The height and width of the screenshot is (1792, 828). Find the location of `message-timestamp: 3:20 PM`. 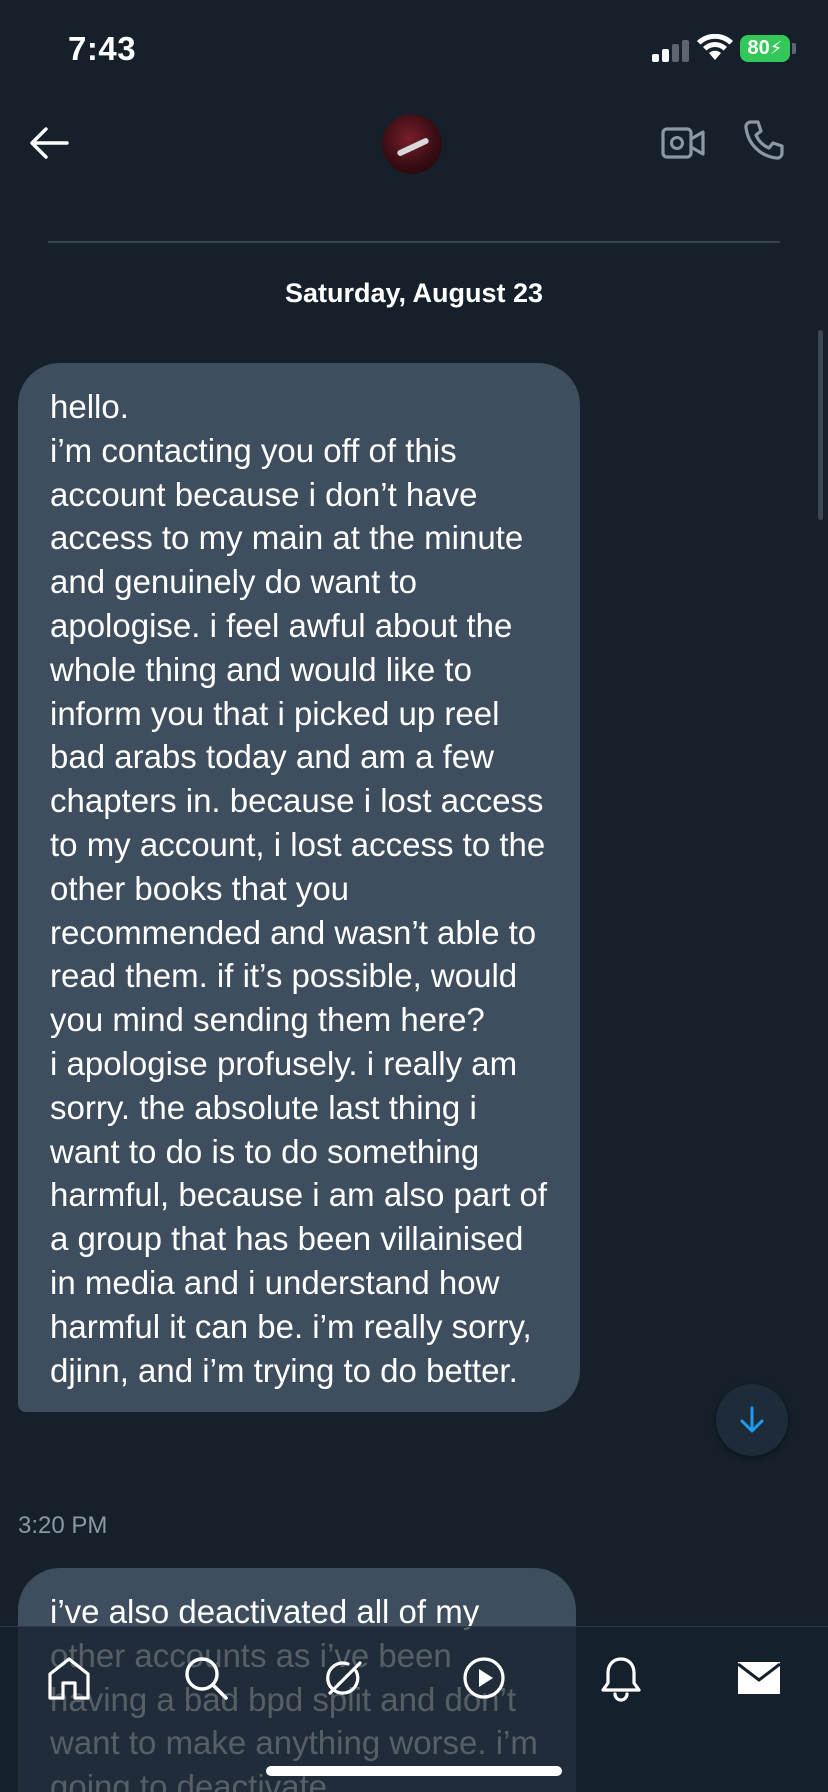

message-timestamp: 3:20 PM is located at coordinates (63, 1525).